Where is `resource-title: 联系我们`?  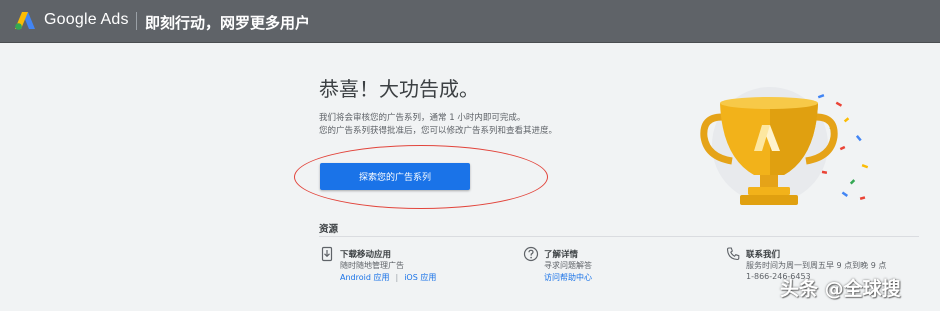 resource-title: 联系我们 is located at coordinates (763, 255).